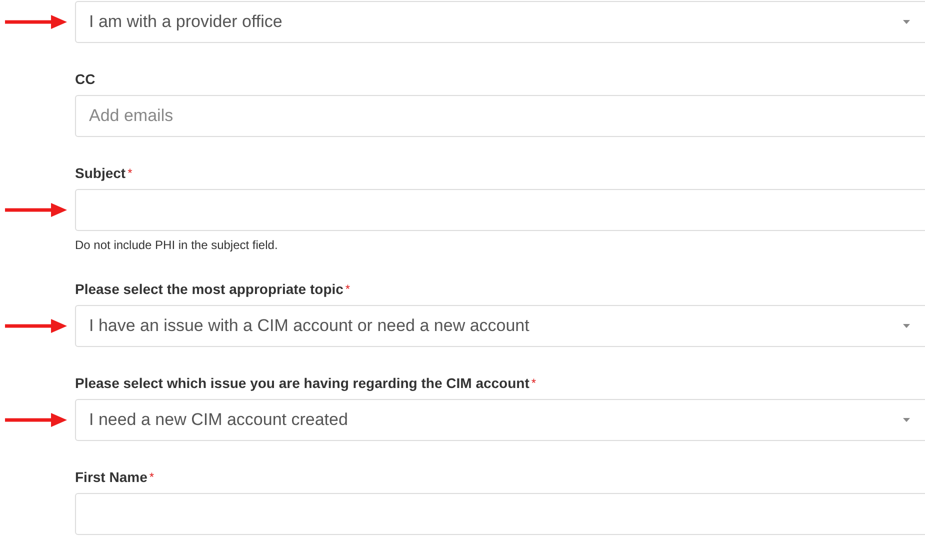 This screenshot has width=925, height=538. Describe the element at coordinates (85, 79) in the screenshot. I see `field-label: CC` at that location.